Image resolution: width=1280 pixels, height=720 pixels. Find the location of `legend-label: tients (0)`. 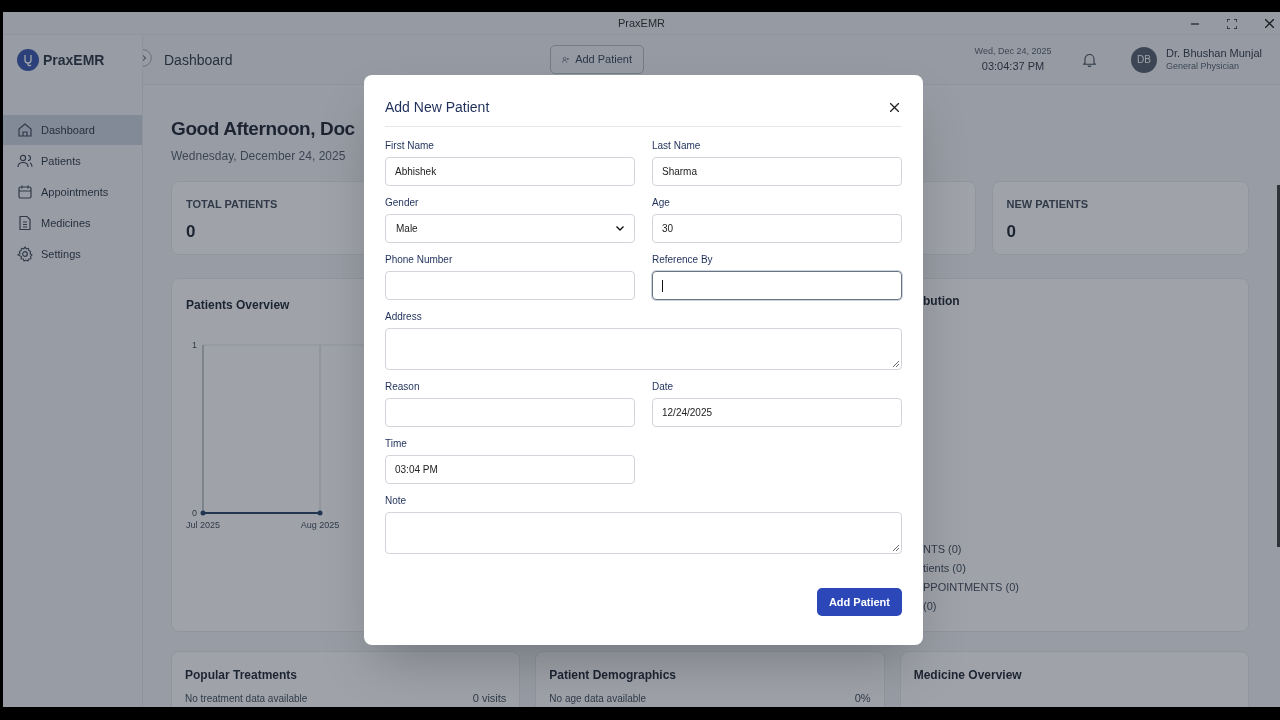

legend-label: tients (0) is located at coordinates (945, 568).